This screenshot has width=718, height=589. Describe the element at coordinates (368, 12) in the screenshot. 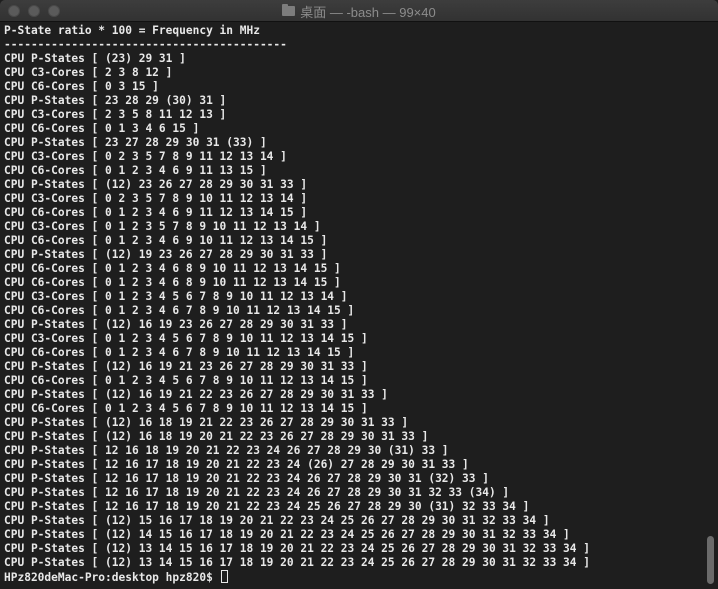

I see `window-title: 桌面 — -bash — 99×40` at that location.